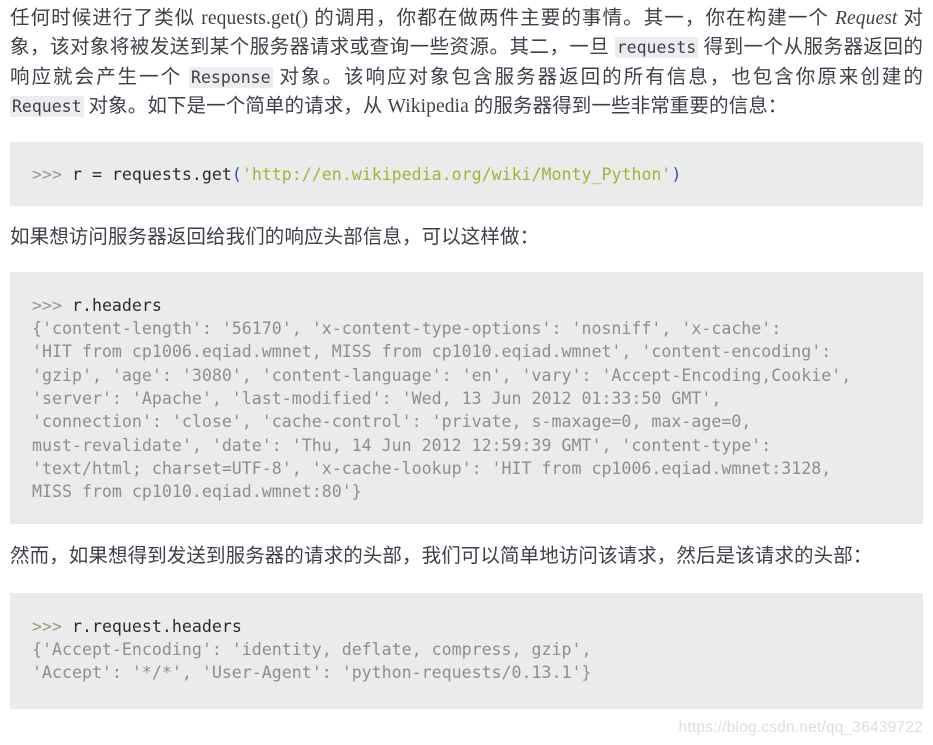 This screenshot has height=745, width=933. I want to click on inline-code-request: Request, so click(47, 106).